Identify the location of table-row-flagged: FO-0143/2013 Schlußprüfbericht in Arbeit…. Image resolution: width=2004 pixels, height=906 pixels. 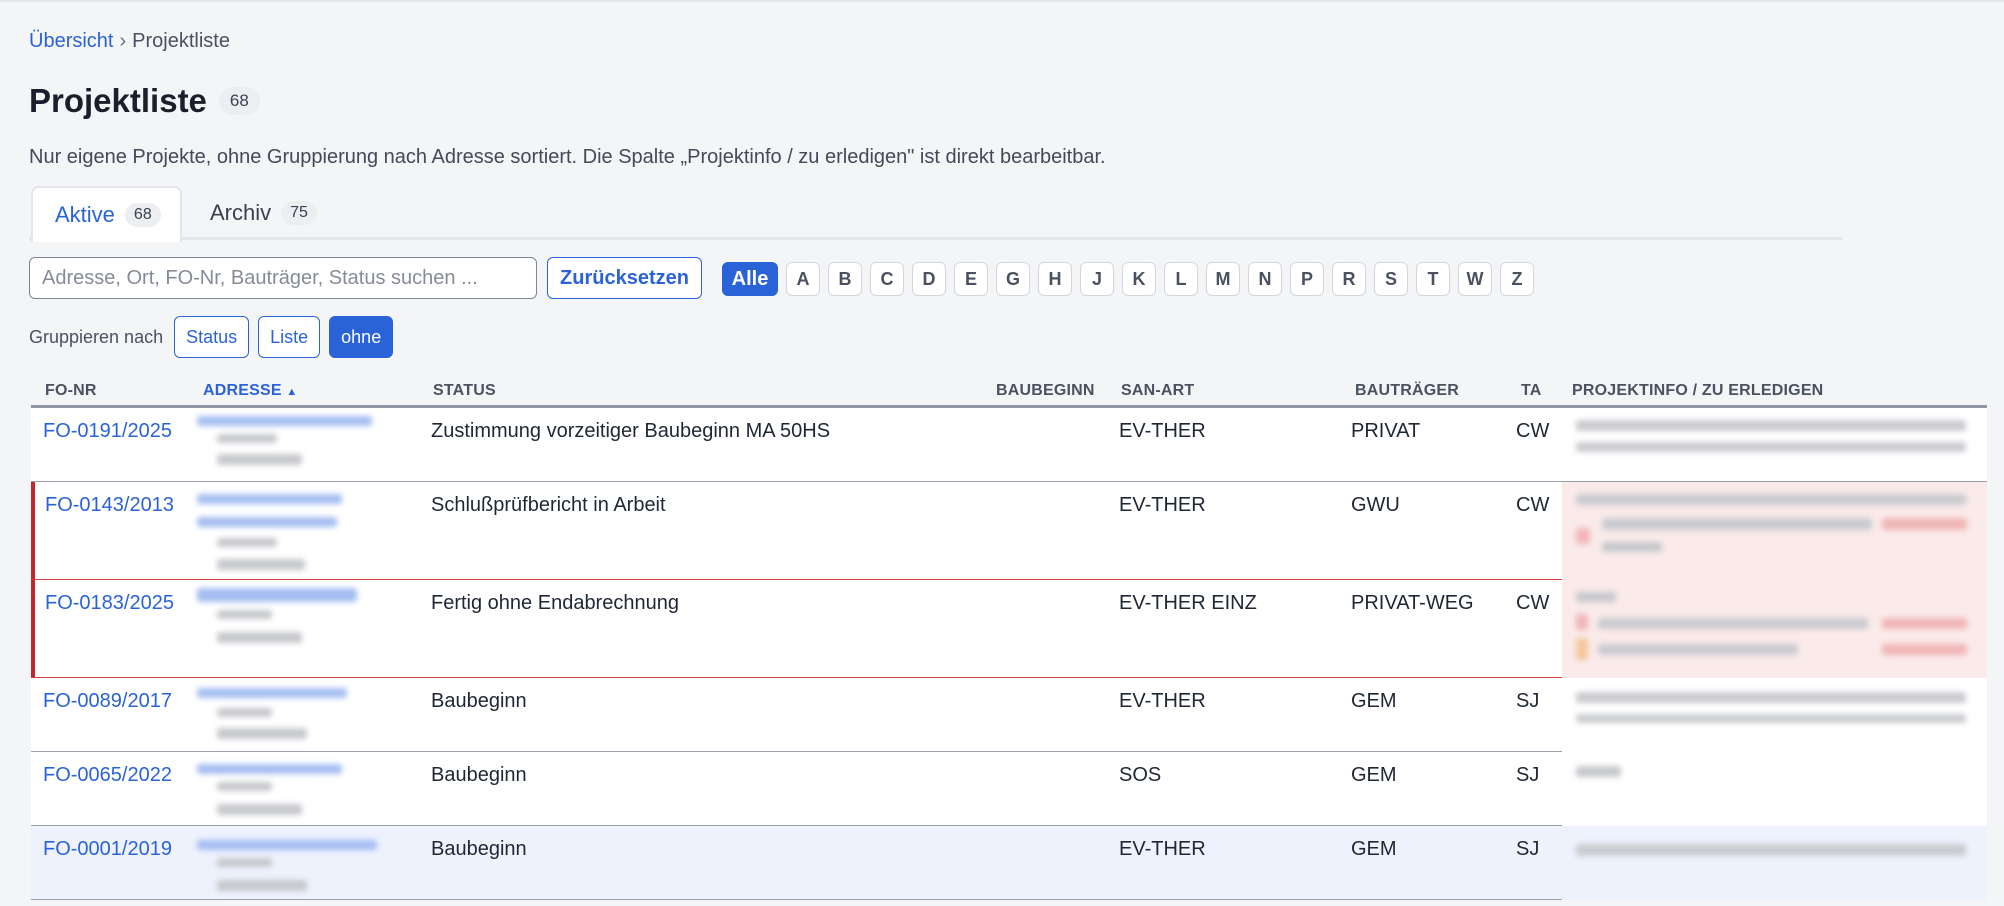
(796, 531).